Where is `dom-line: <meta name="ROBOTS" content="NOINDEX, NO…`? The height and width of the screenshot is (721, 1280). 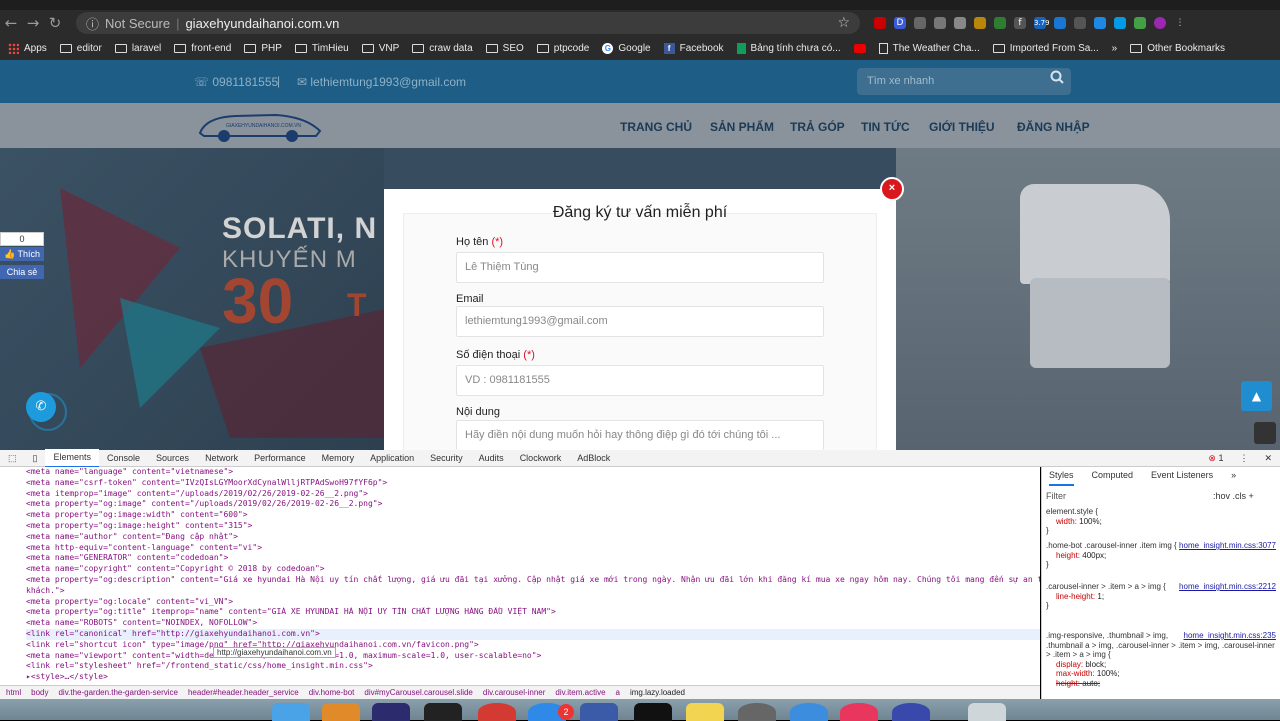
dom-line: <meta name="ROBOTS" content="NOINDEX, NO… is located at coordinates (533, 623).